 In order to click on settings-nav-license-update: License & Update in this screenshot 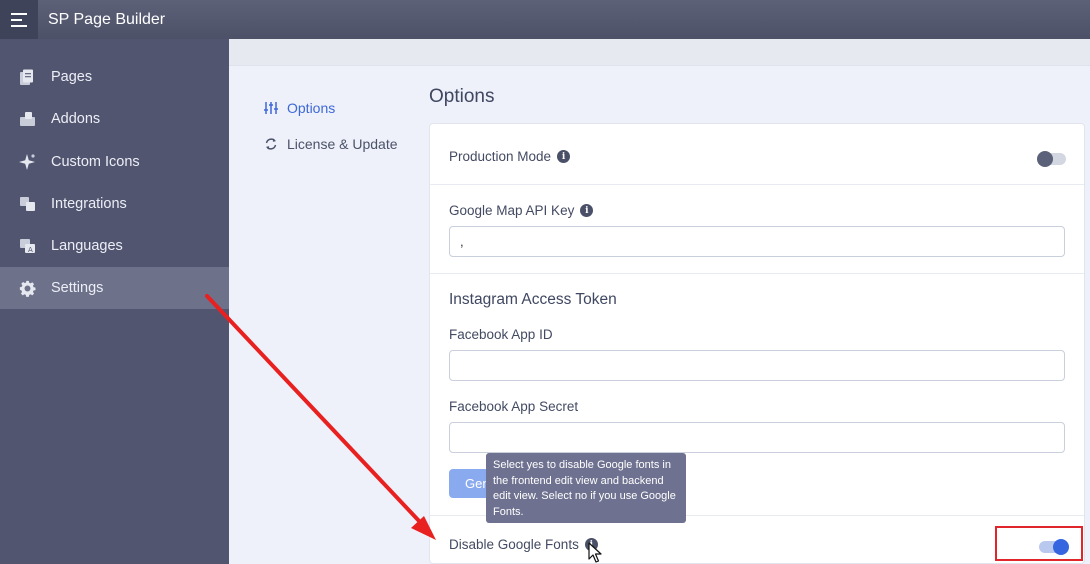, I will do `click(331, 144)`.